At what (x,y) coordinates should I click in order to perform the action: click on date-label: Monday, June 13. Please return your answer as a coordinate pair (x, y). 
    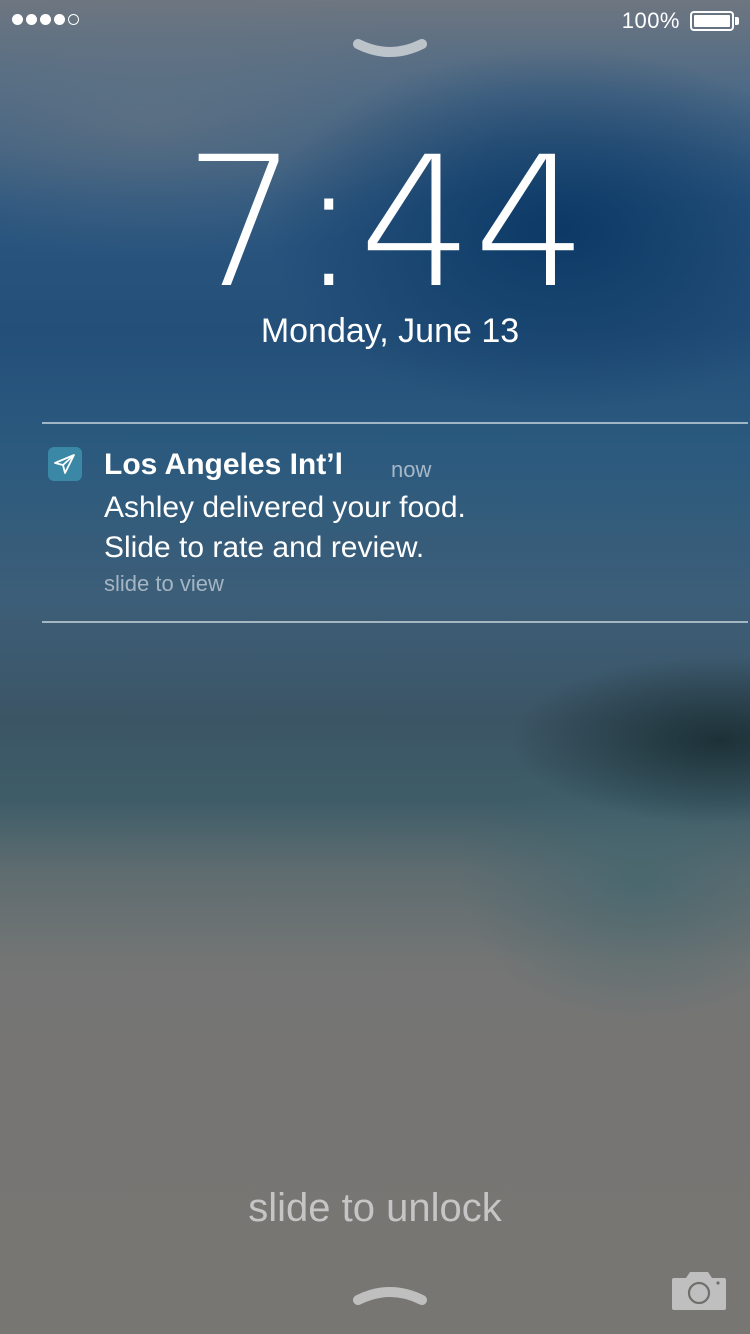
    Looking at the image, I should click on (390, 331).